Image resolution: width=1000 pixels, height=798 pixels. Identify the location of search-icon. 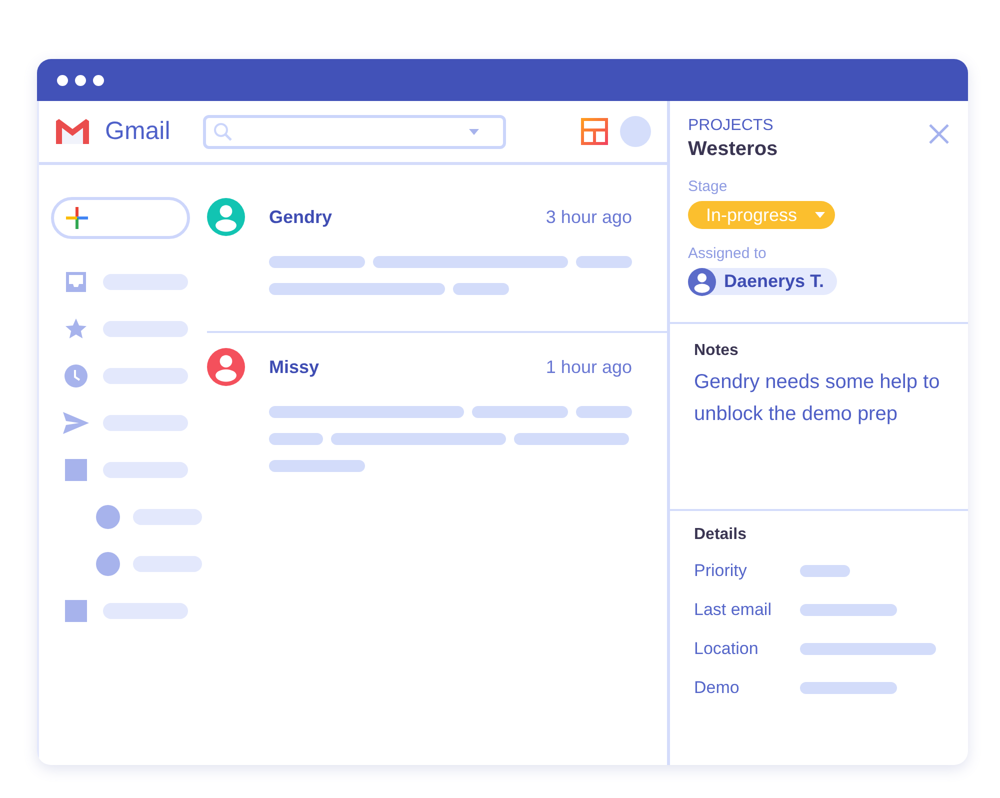
(223, 132).